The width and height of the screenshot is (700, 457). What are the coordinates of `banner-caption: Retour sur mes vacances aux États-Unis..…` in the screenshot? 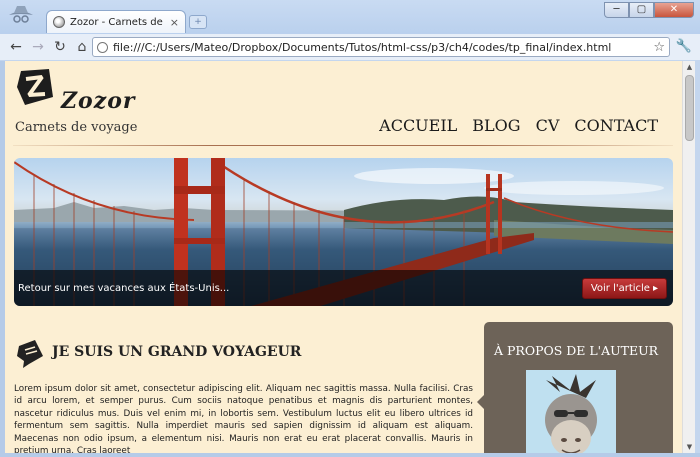 It's located at (124, 288).